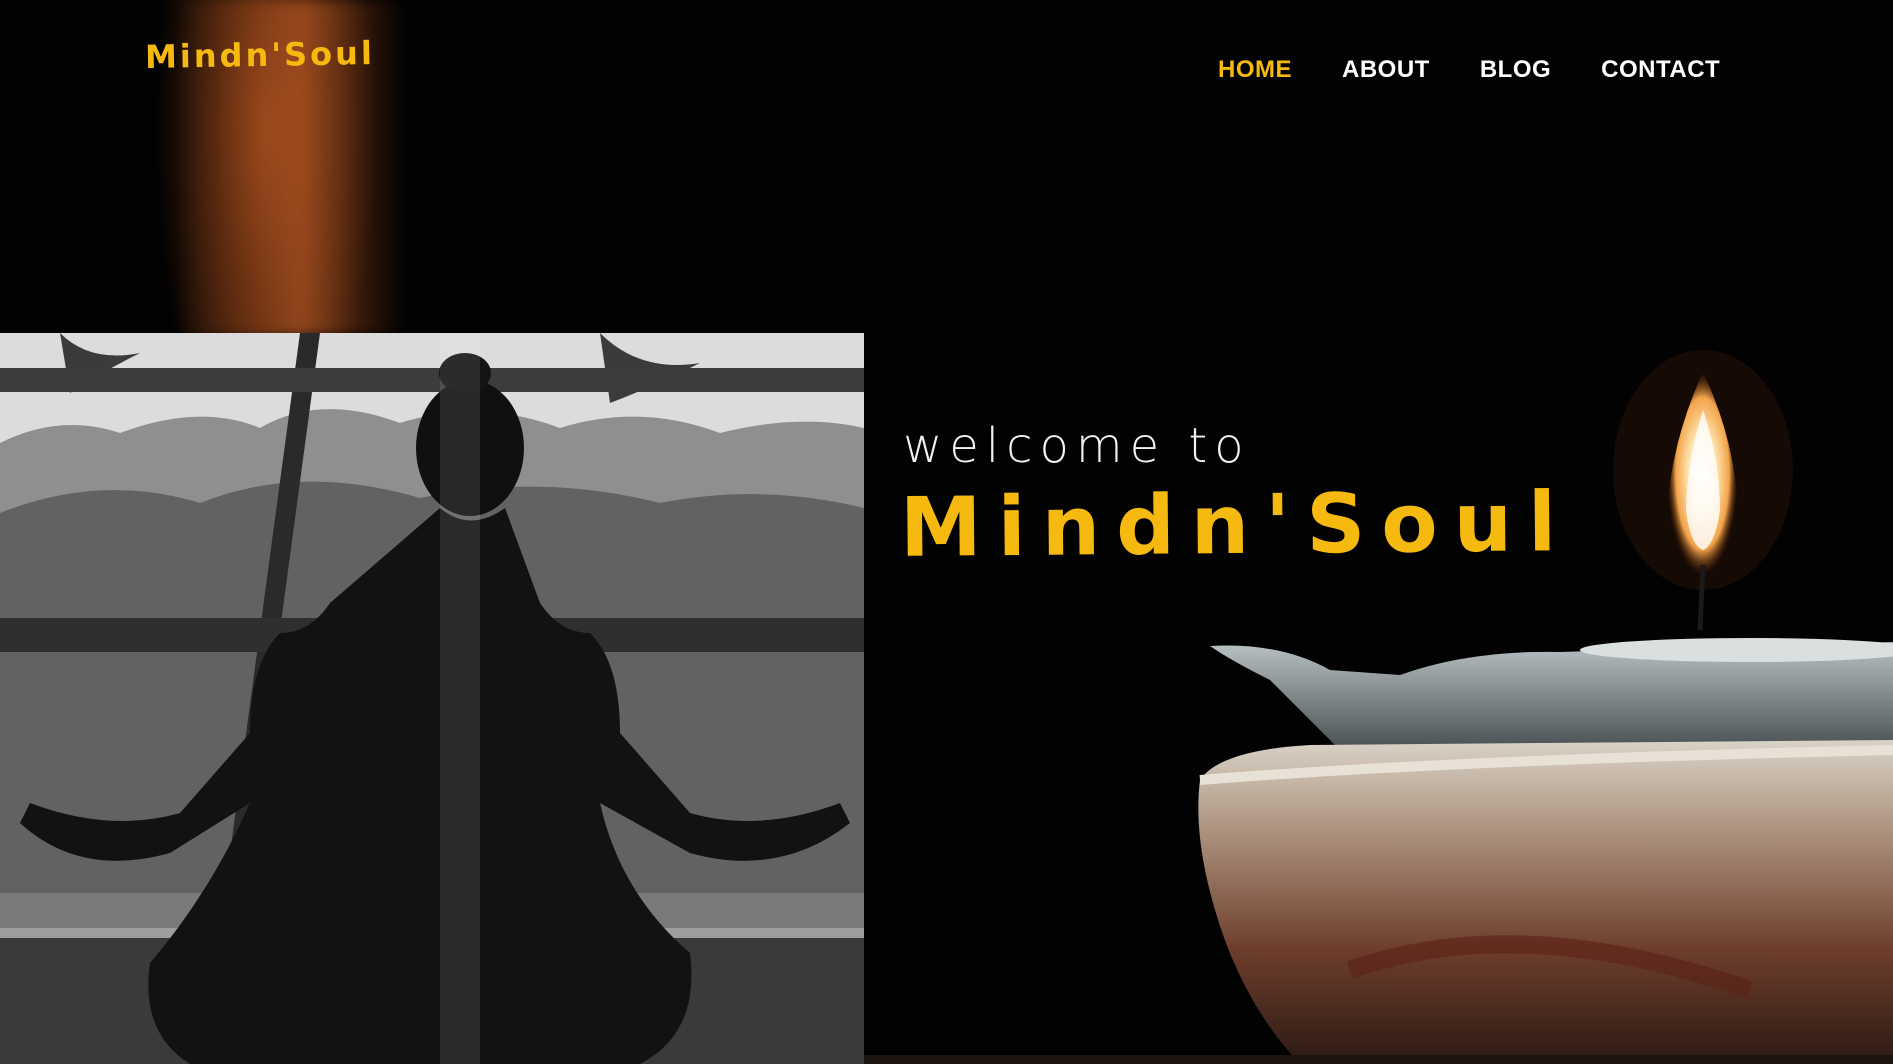  Describe the element at coordinates (1386, 70) in the screenshot. I see `nav-about-link: ABOUT` at that location.